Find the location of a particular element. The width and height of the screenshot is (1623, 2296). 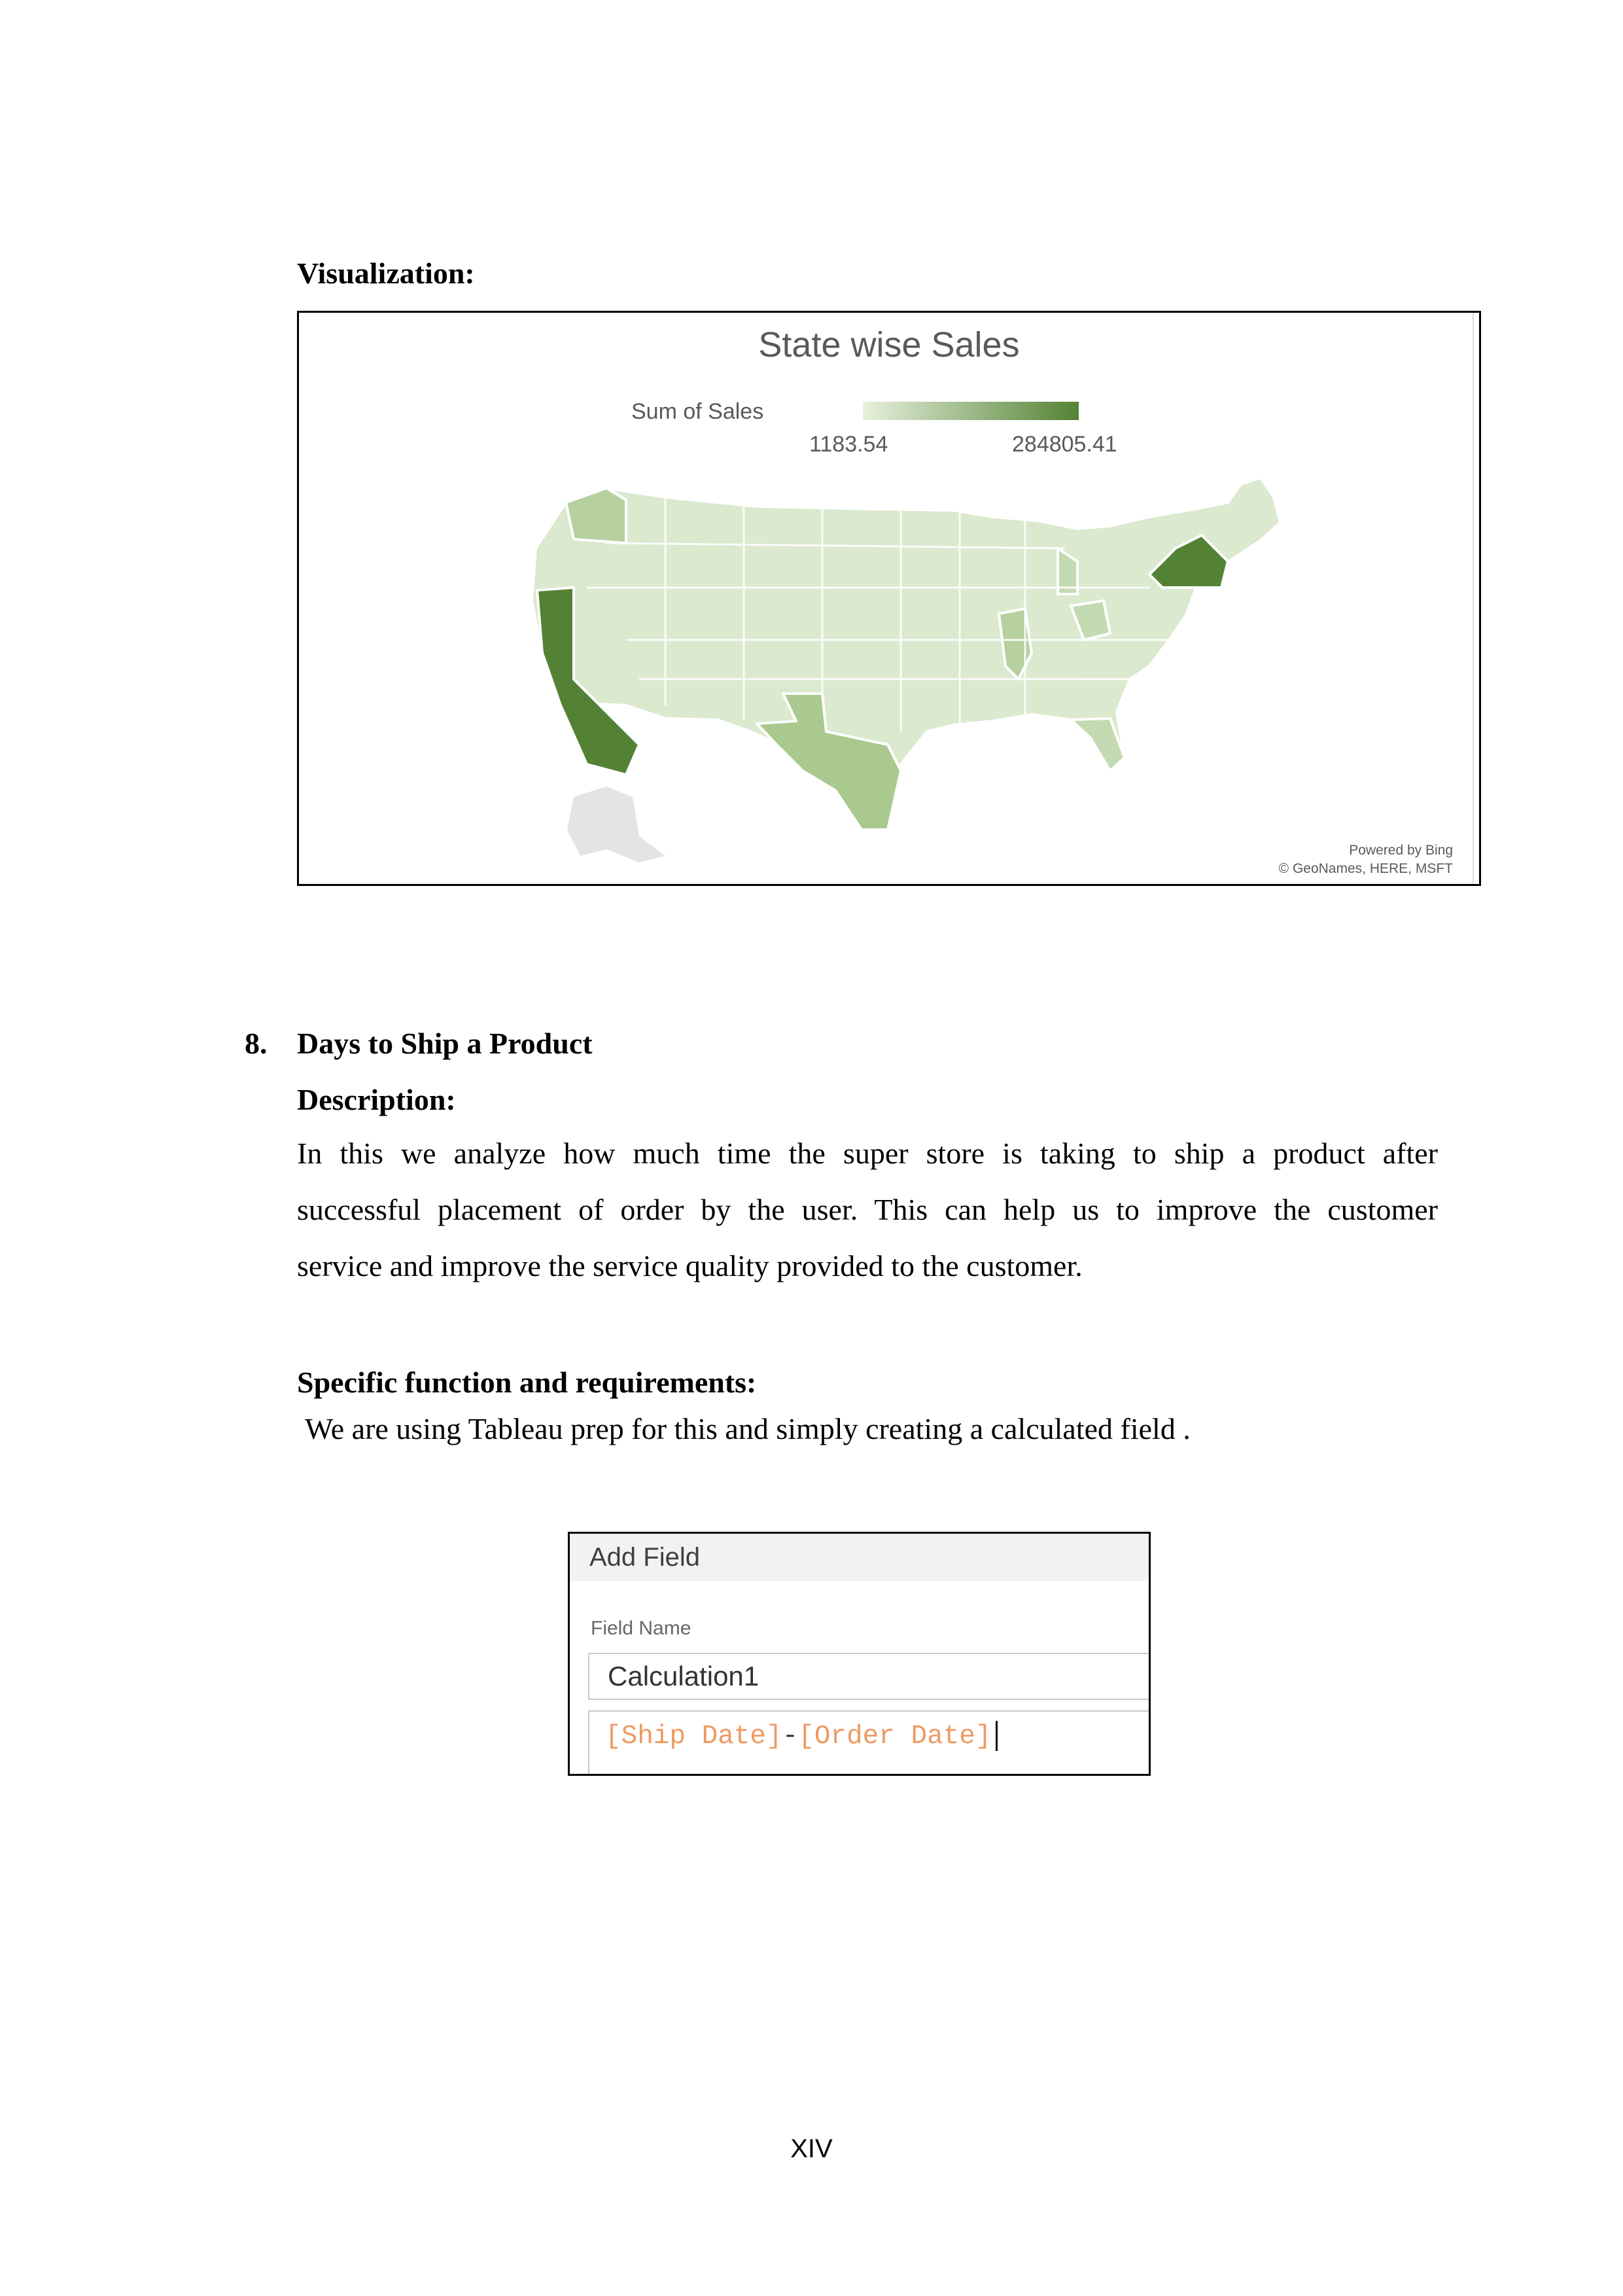

expr-ship-date: [Ship Date] is located at coordinates (693, 1736).